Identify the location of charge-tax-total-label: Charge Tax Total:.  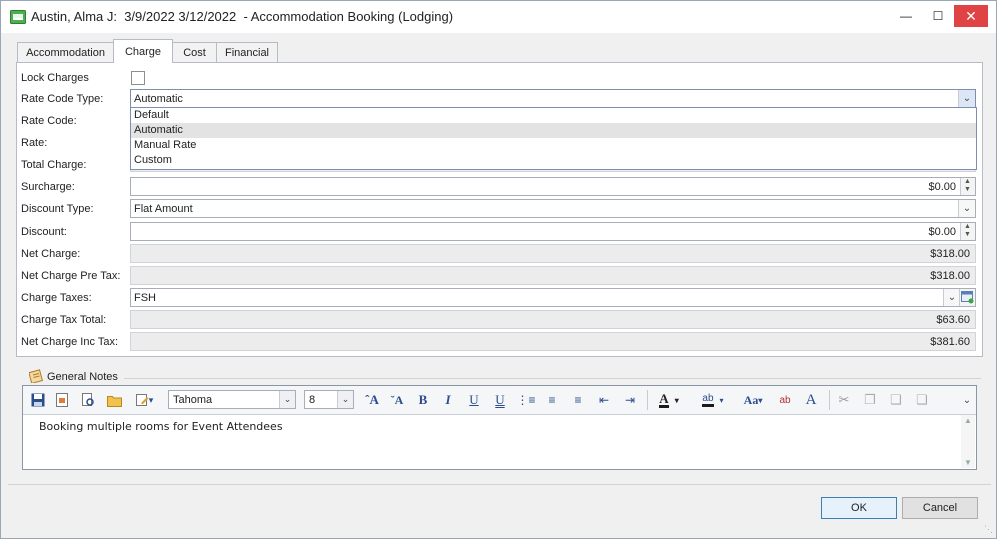
(64, 320).